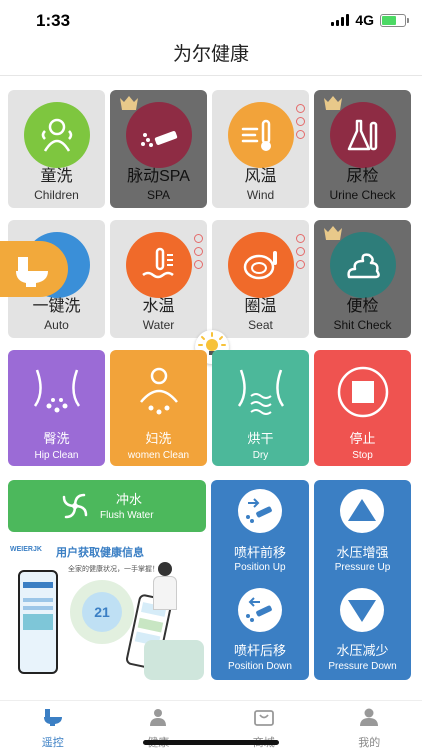 The height and width of the screenshot is (750, 422). What do you see at coordinates (158, 391) in the screenshot?
I see `women-clean-icon` at bounding box center [158, 391].